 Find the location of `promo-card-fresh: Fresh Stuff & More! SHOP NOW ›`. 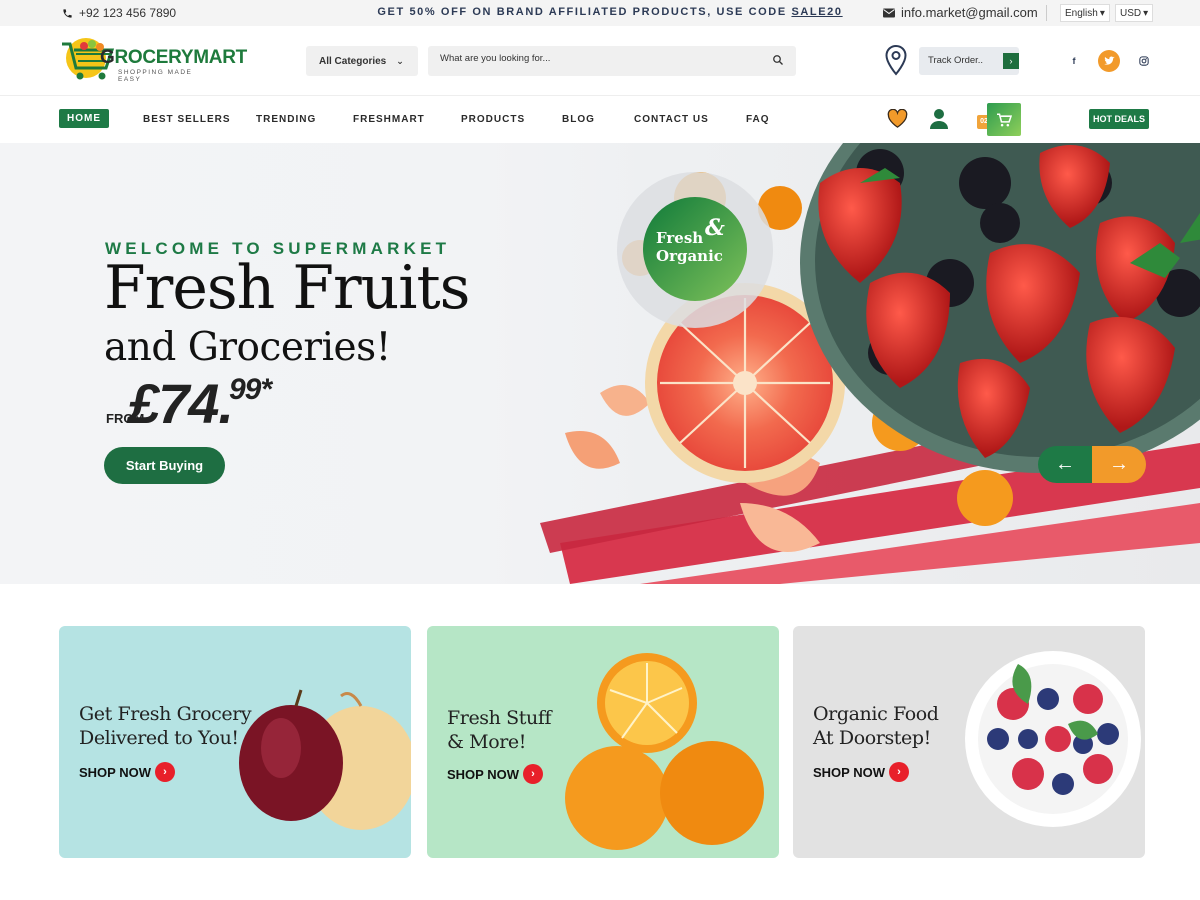

promo-card-fresh: Fresh Stuff & More! SHOP NOW › is located at coordinates (603, 742).